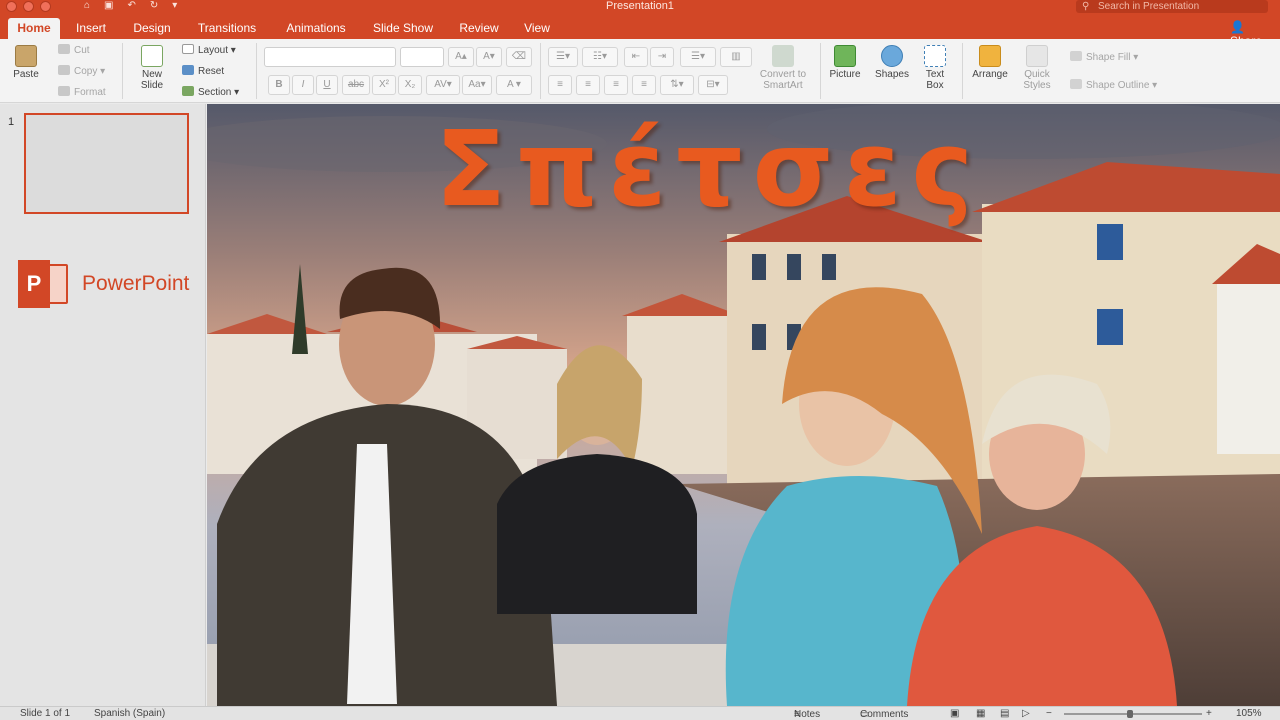 This screenshot has height=720, width=1280. What do you see at coordinates (1104, 57) in the screenshot?
I see `shape-fill-button: Shape Fill ▾` at bounding box center [1104, 57].